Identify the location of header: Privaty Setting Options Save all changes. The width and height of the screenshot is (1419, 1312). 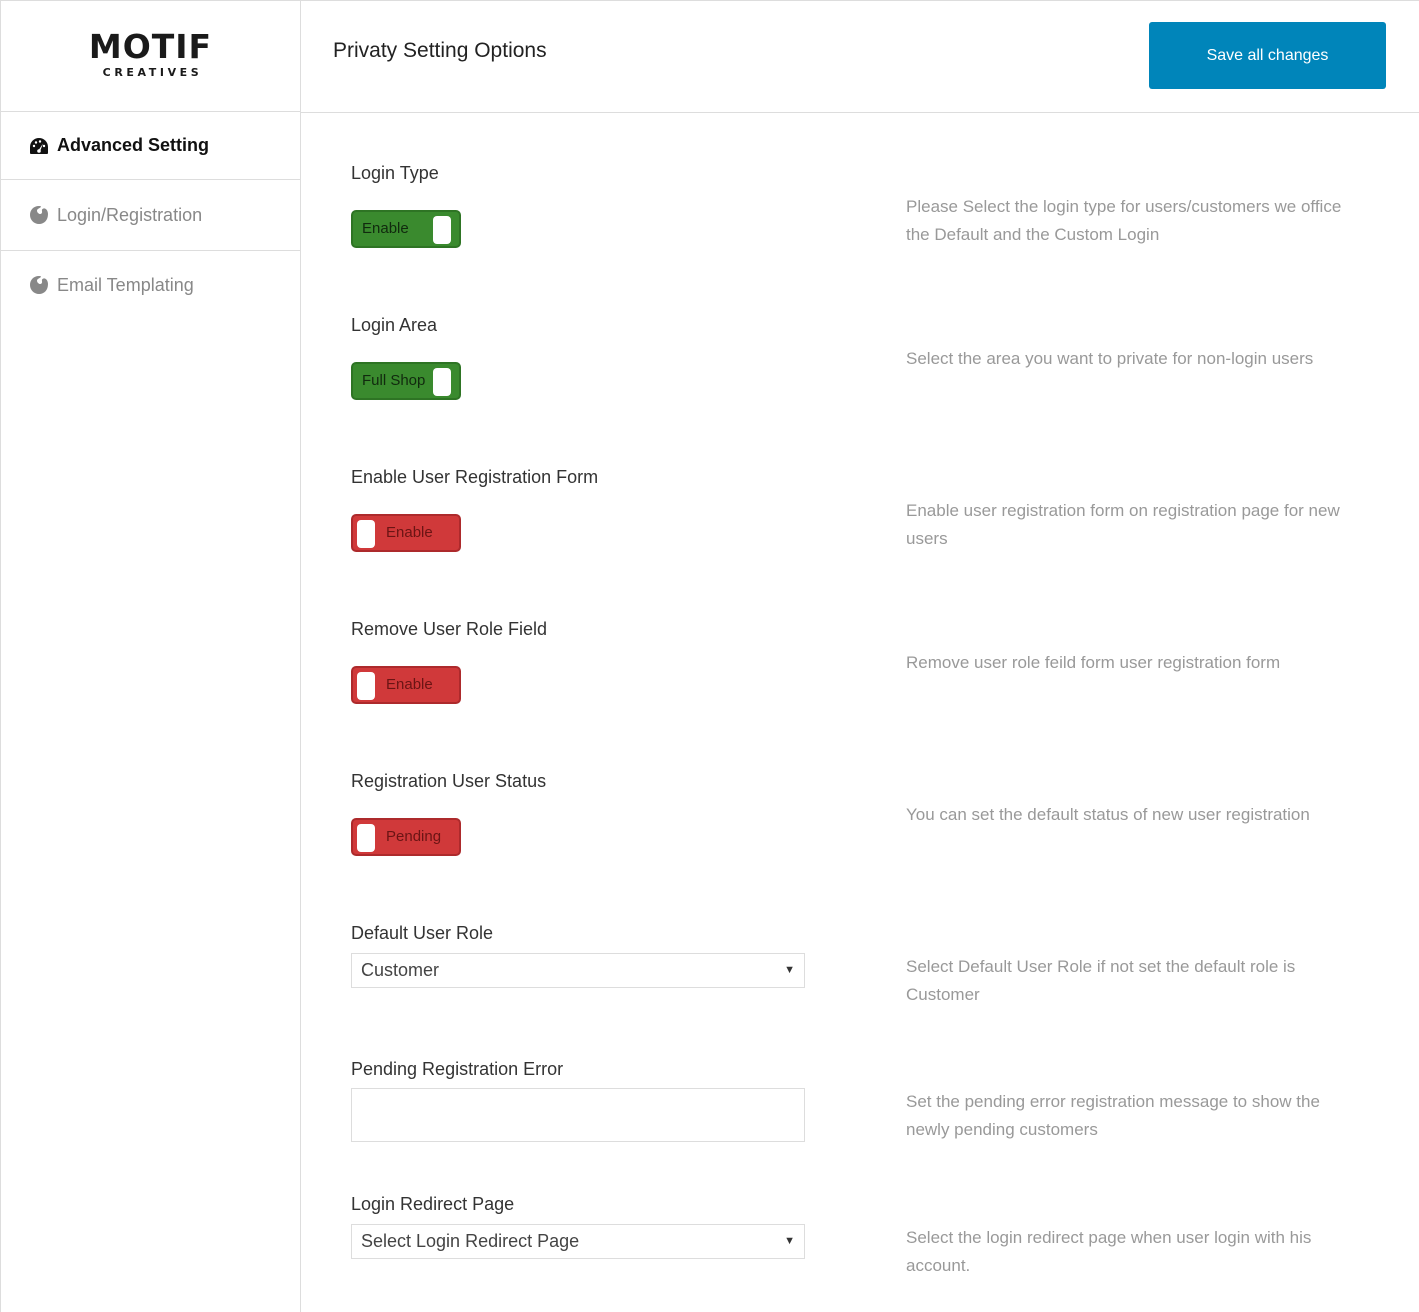
(860, 57).